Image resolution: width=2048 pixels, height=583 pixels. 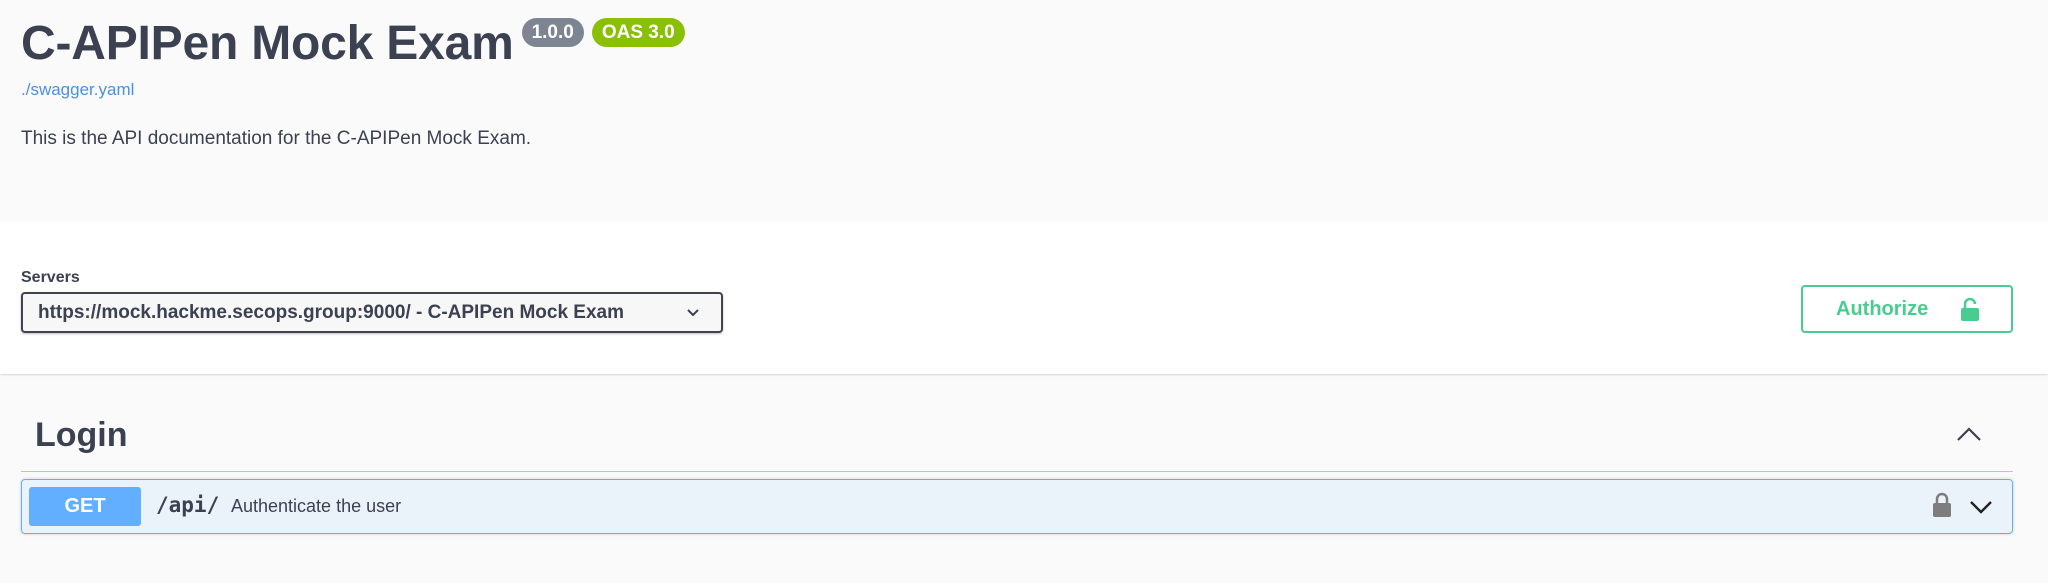 What do you see at coordinates (638, 32) in the screenshot?
I see `oas-badge: OAS 3.0` at bounding box center [638, 32].